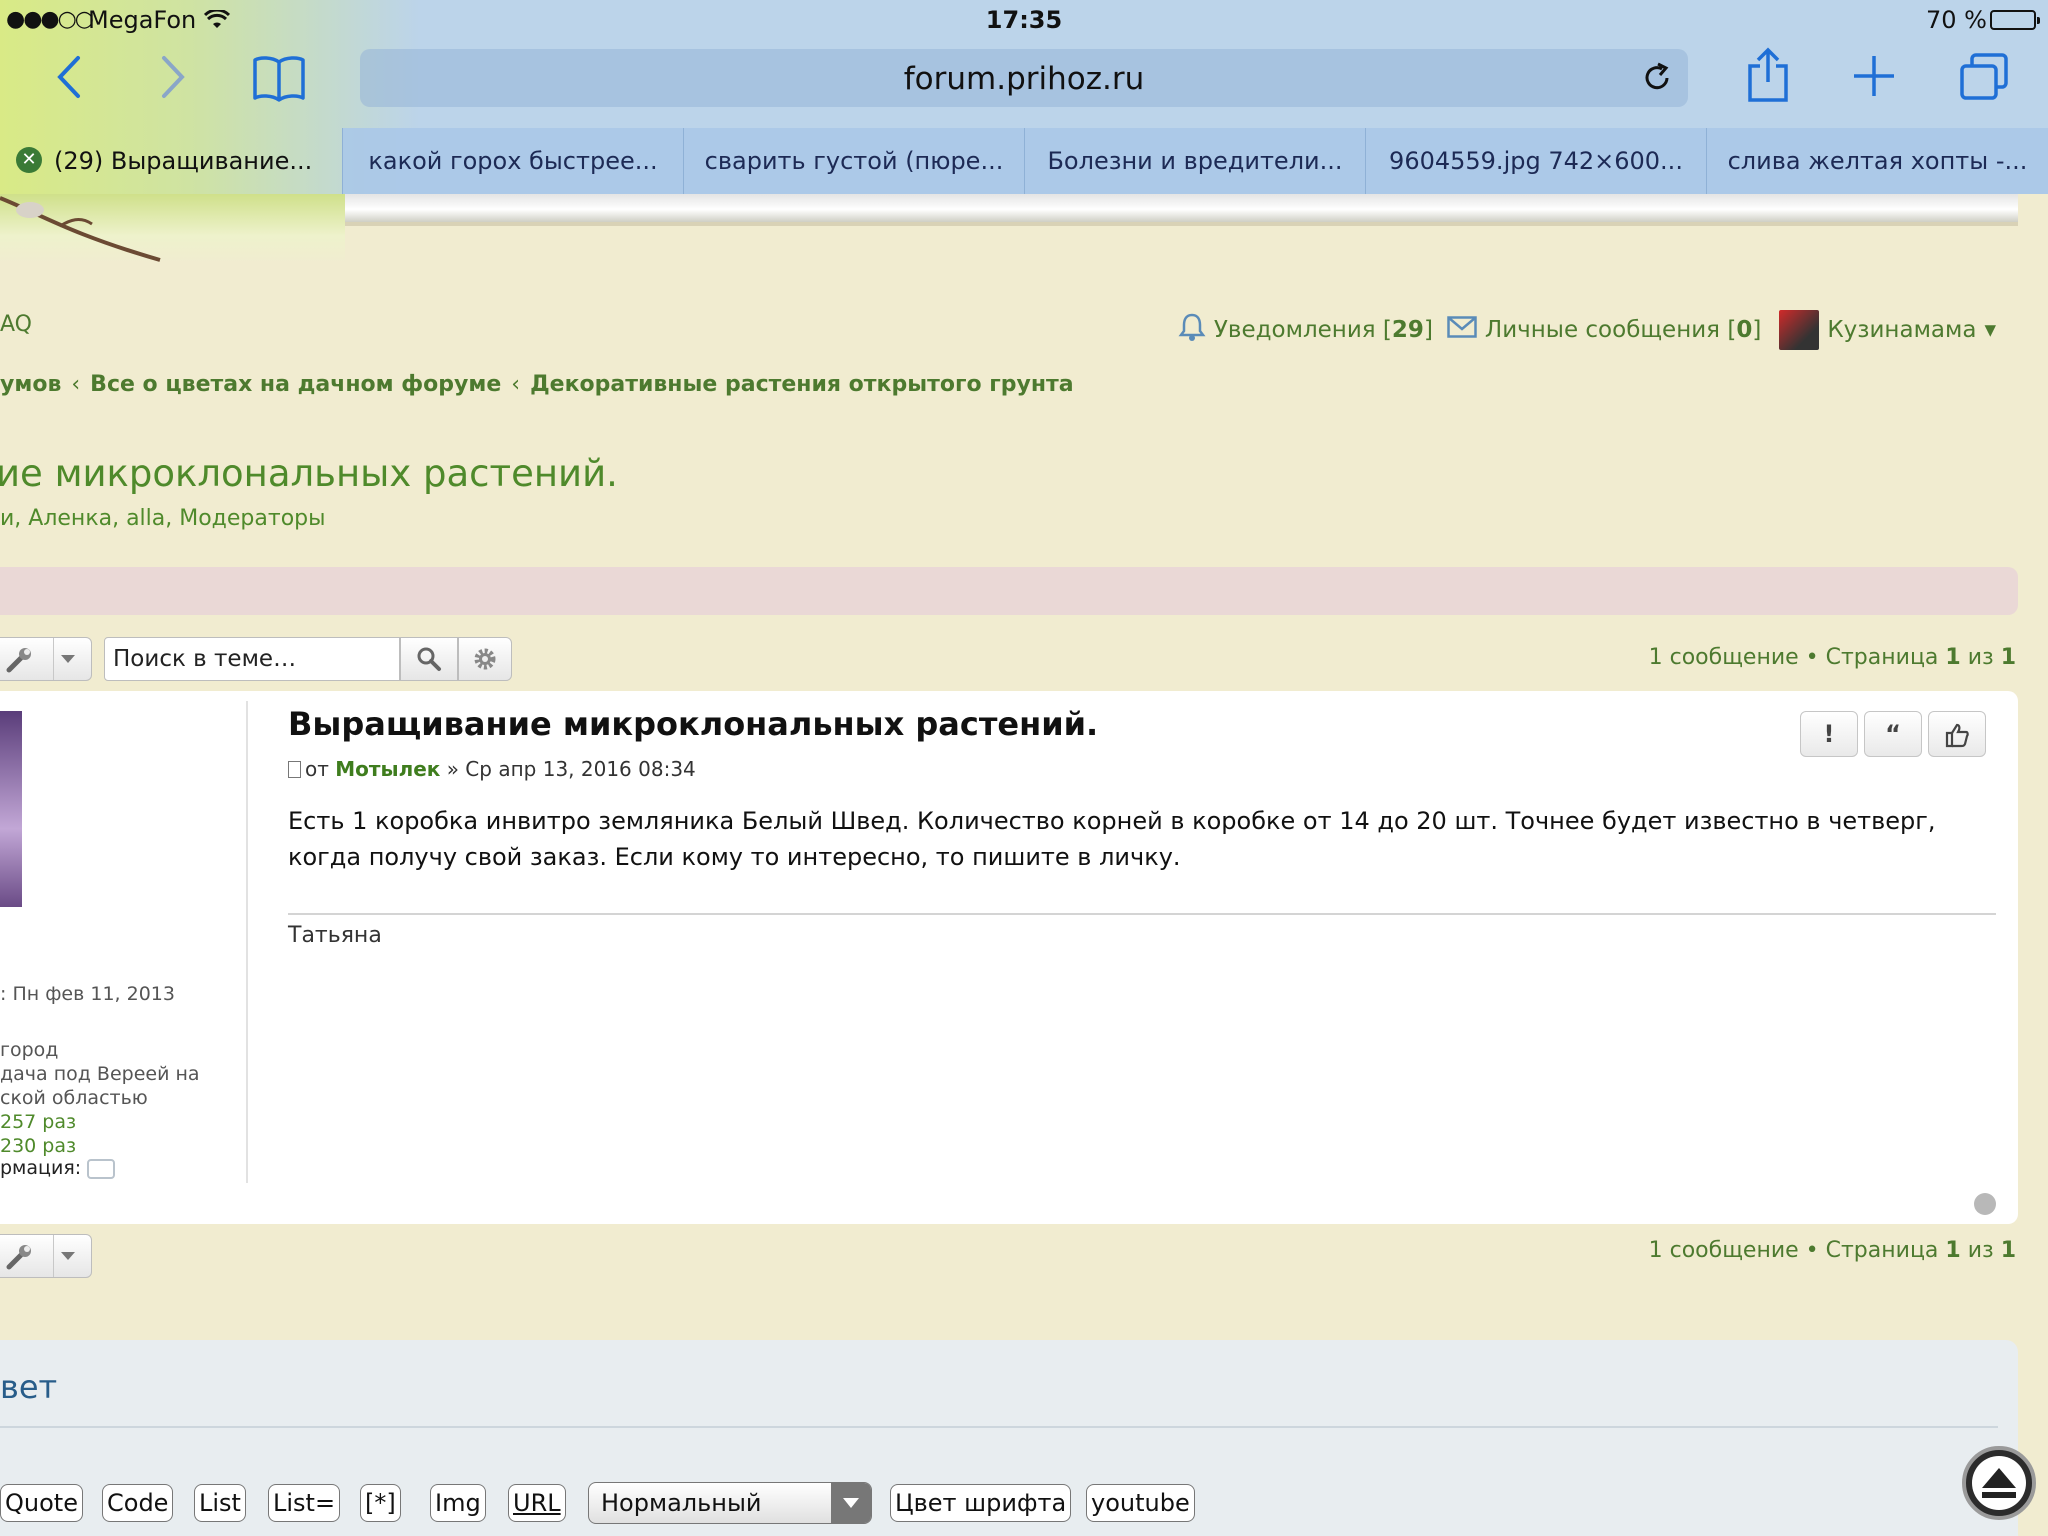  I want to click on breadcrumb-item: умов, so click(30, 384).